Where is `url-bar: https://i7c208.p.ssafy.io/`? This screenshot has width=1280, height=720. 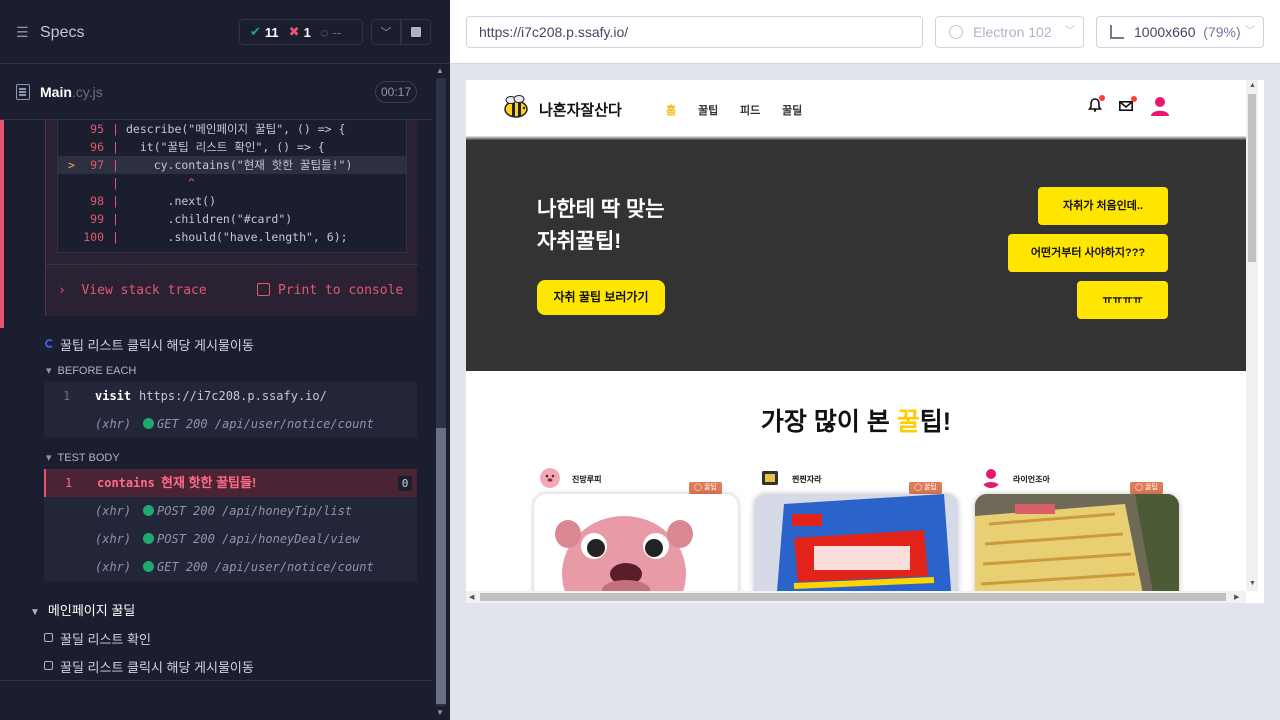 url-bar: https://i7c208.p.ssafy.io/ is located at coordinates (694, 32).